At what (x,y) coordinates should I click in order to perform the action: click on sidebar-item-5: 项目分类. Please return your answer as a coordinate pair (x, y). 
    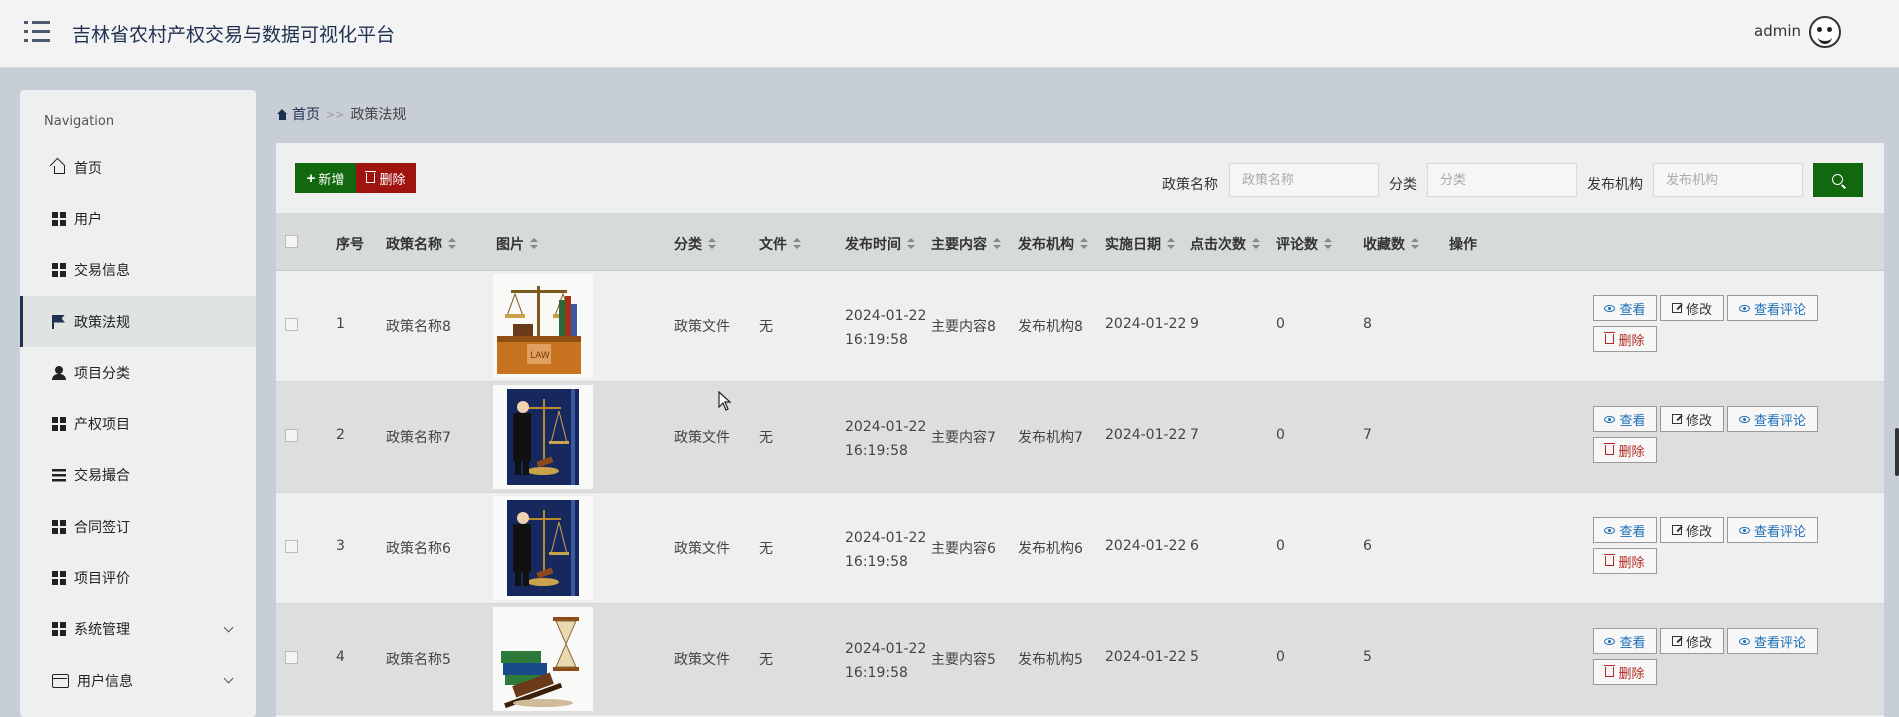
    Looking at the image, I should click on (138, 372).